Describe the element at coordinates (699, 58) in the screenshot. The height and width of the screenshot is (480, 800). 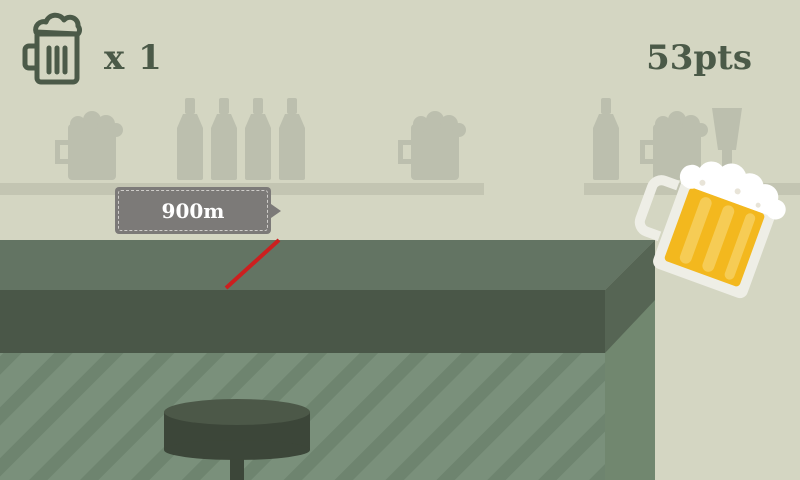
I see `score-label: 53pts` at that location.